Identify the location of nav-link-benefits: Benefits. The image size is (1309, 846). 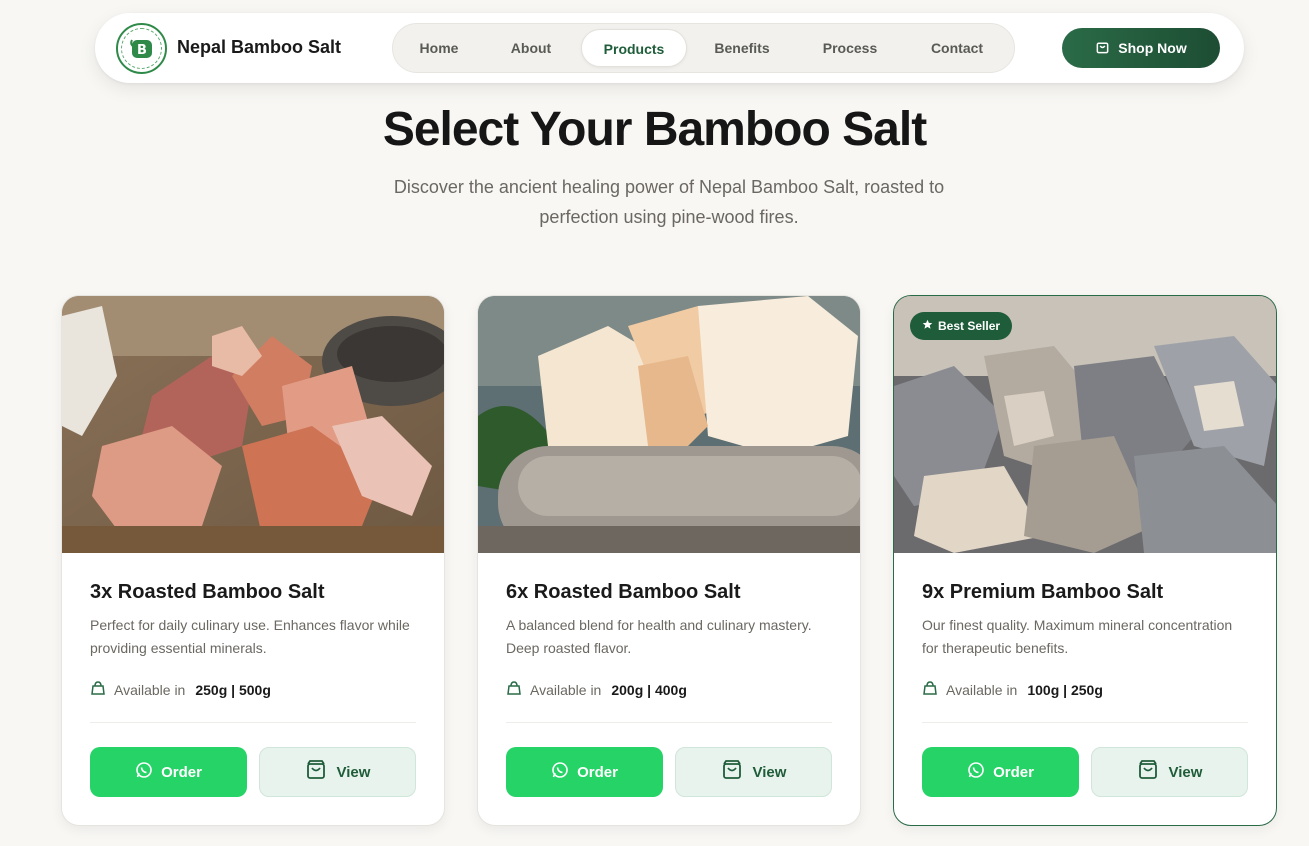
(742, 48).